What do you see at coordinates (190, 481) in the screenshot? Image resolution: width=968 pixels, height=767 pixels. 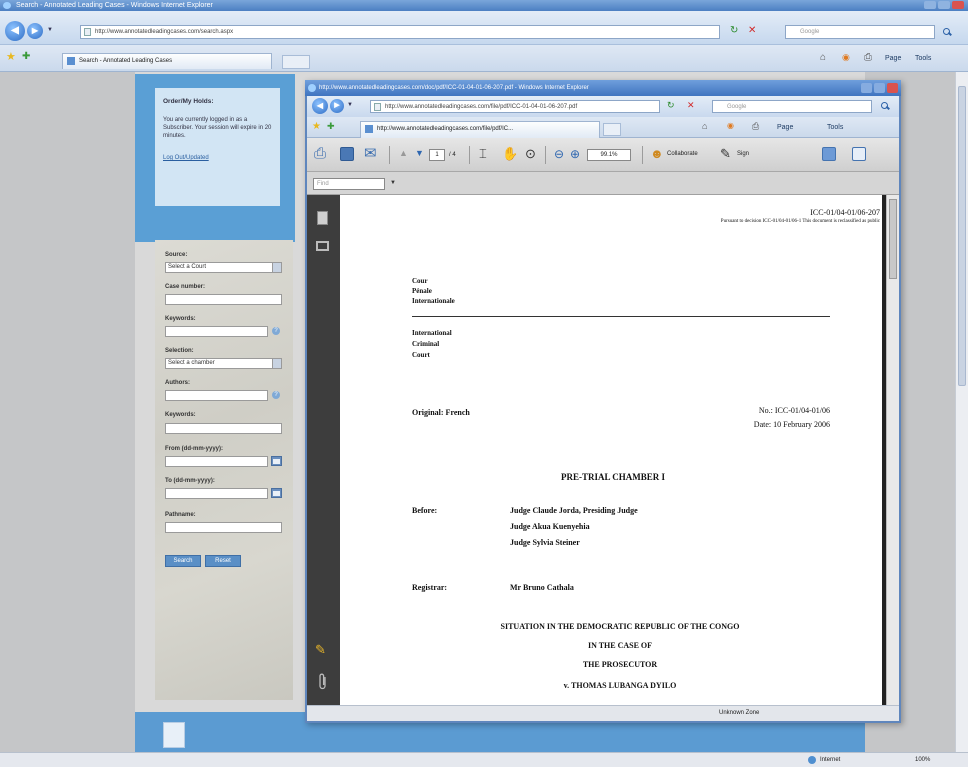 I see `to-date-label: To (dd-mm-yyyy):` at bounding box center [190, 481].